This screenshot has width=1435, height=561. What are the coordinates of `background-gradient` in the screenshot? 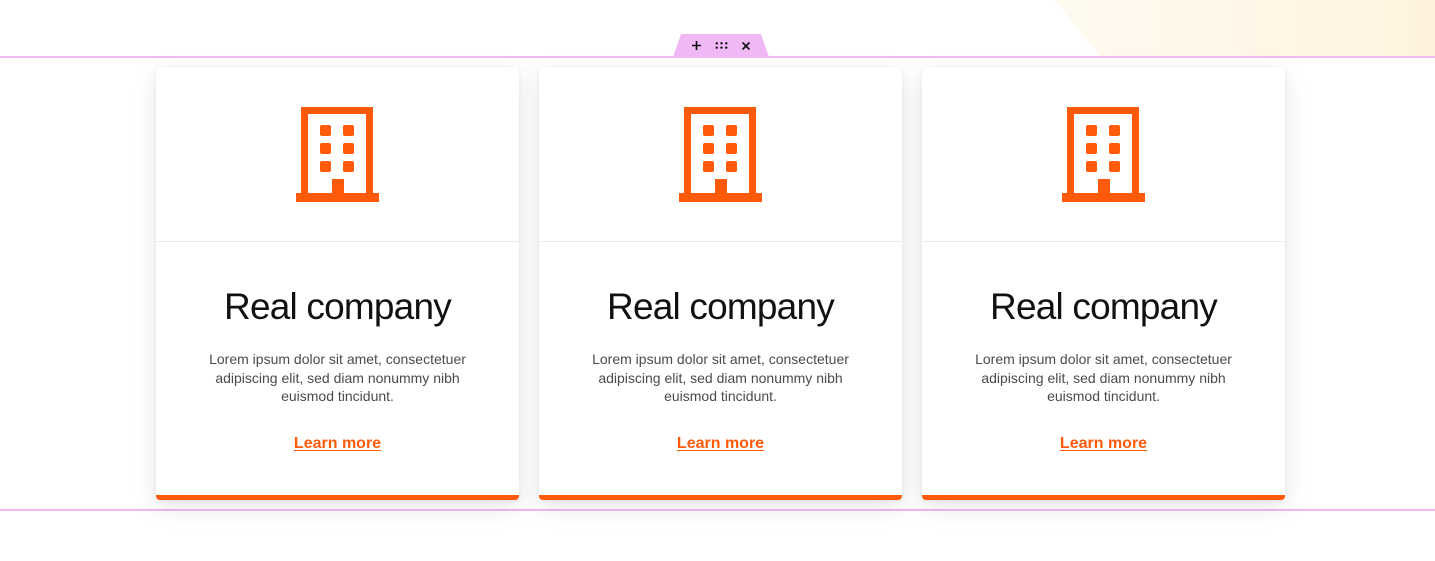 It's located at (1245, 28).